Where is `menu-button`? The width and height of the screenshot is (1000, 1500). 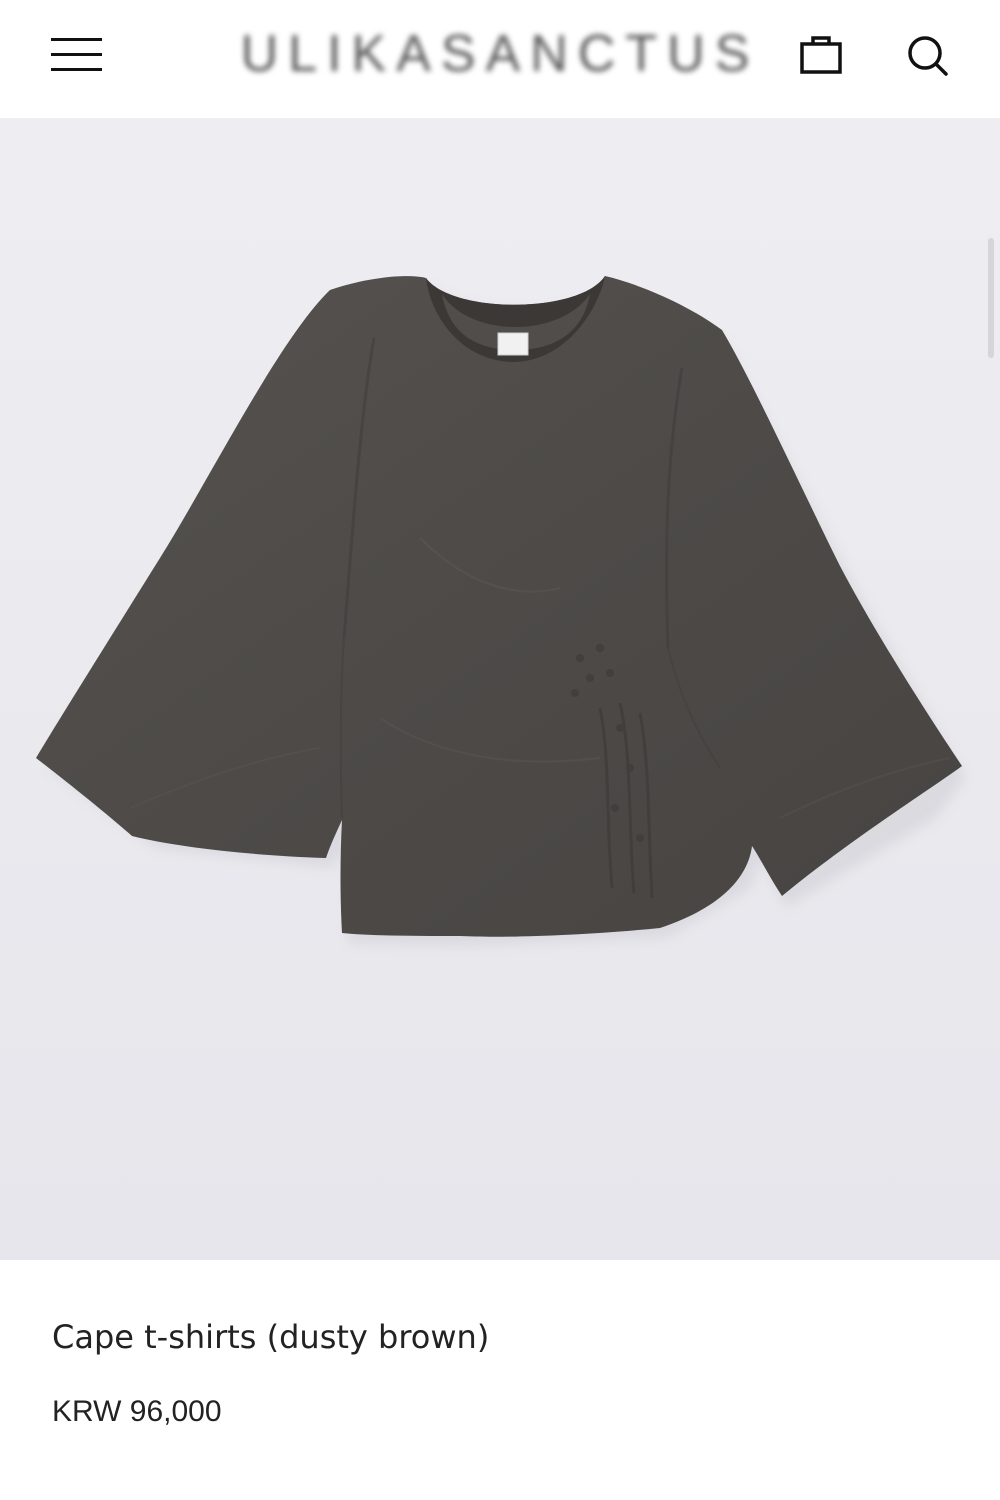
menu-button is located at coordinates (77, 54).